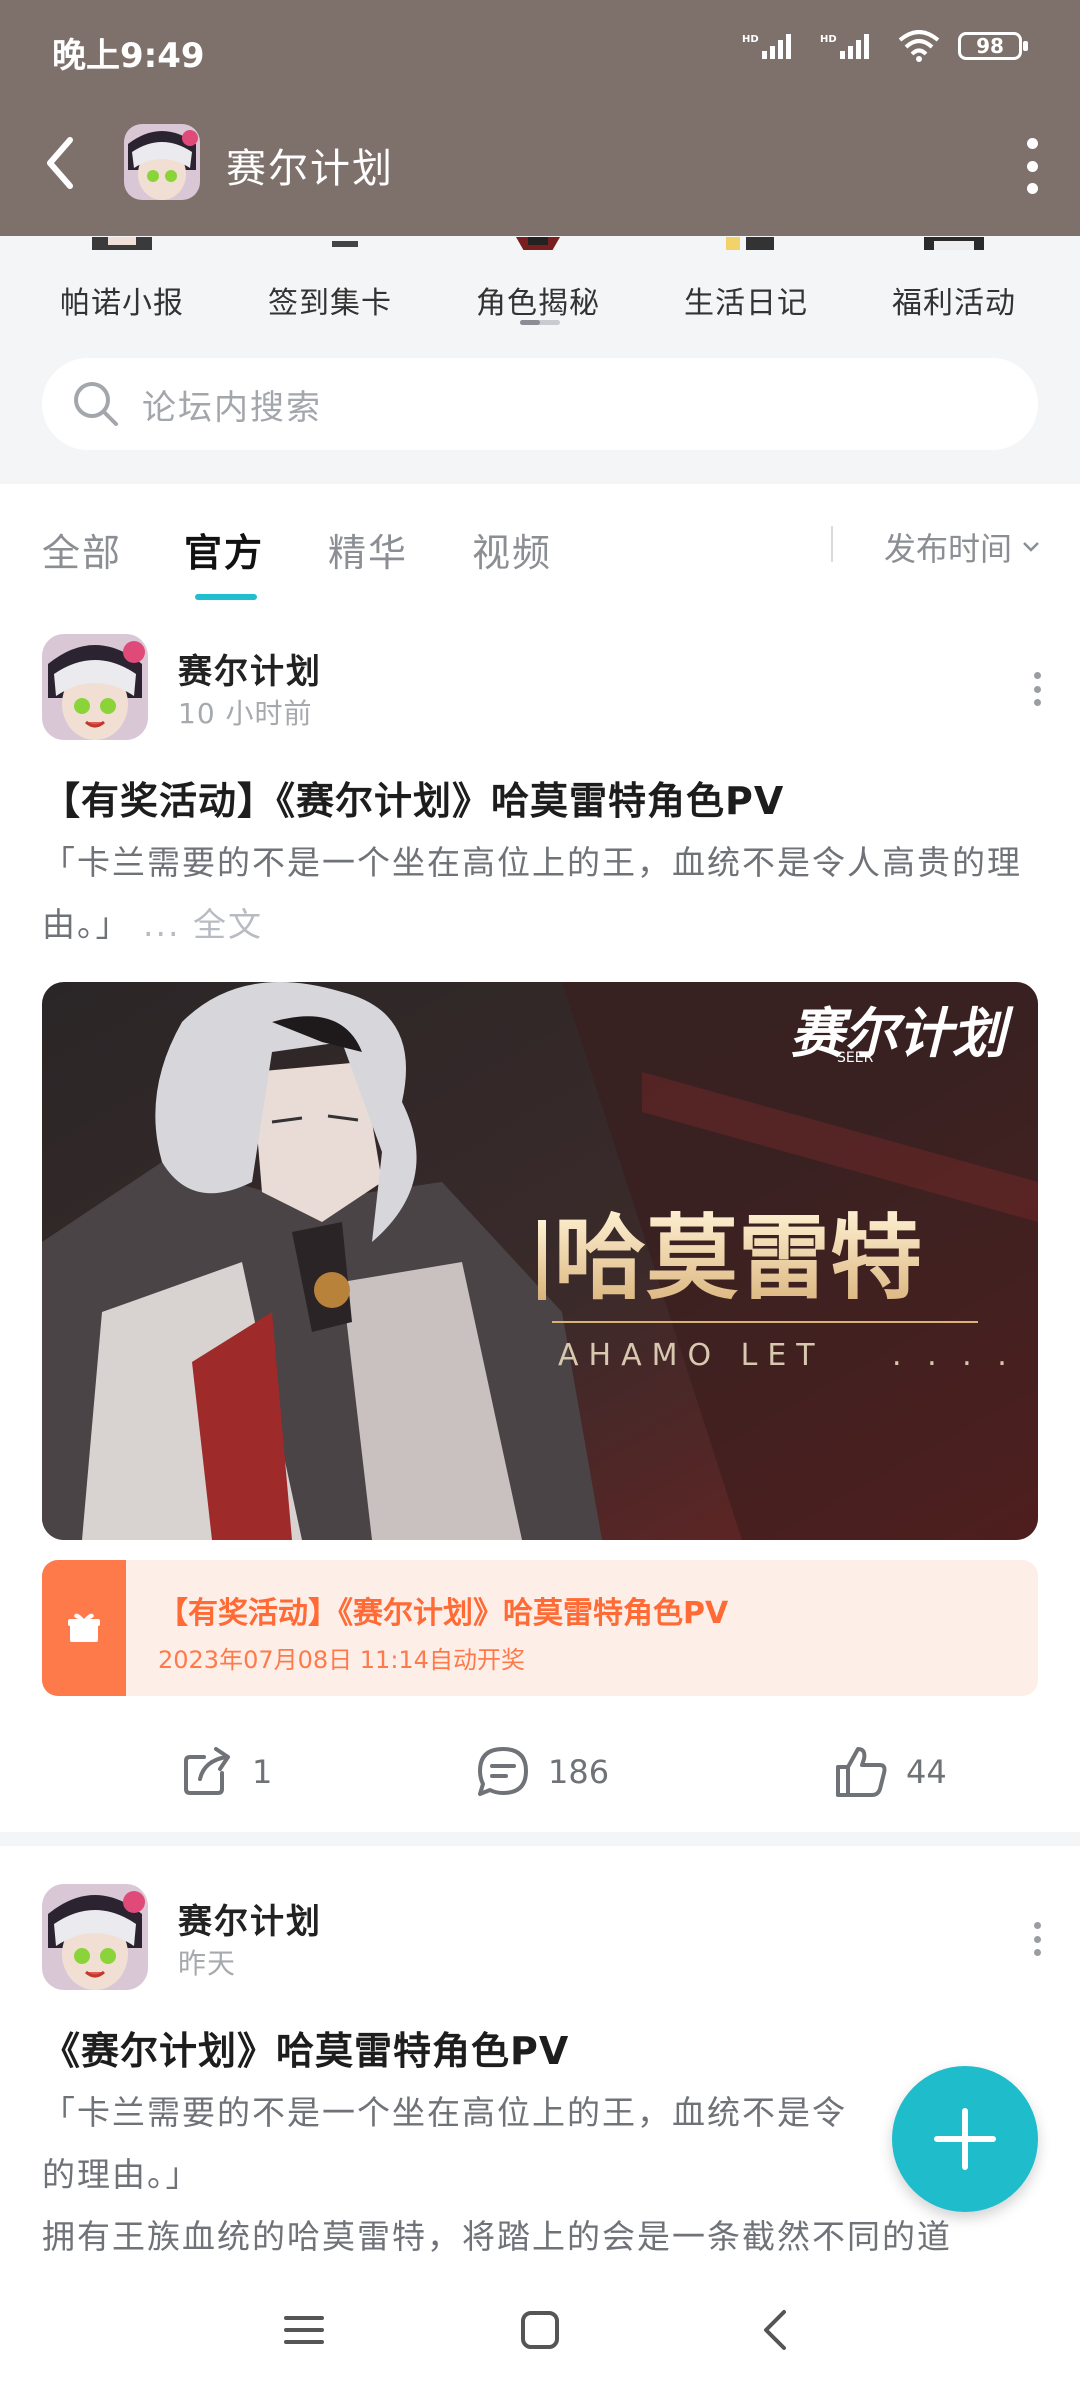 This screenshot has height=2400, width=1080. What do you see at coordinates (497, 2236) in the screenshot?
I see `excerpt-line: 拥有王族血统的哈莫雷特，将踏上的会是一条截然不同的道` at bounding box center [497, 2236].